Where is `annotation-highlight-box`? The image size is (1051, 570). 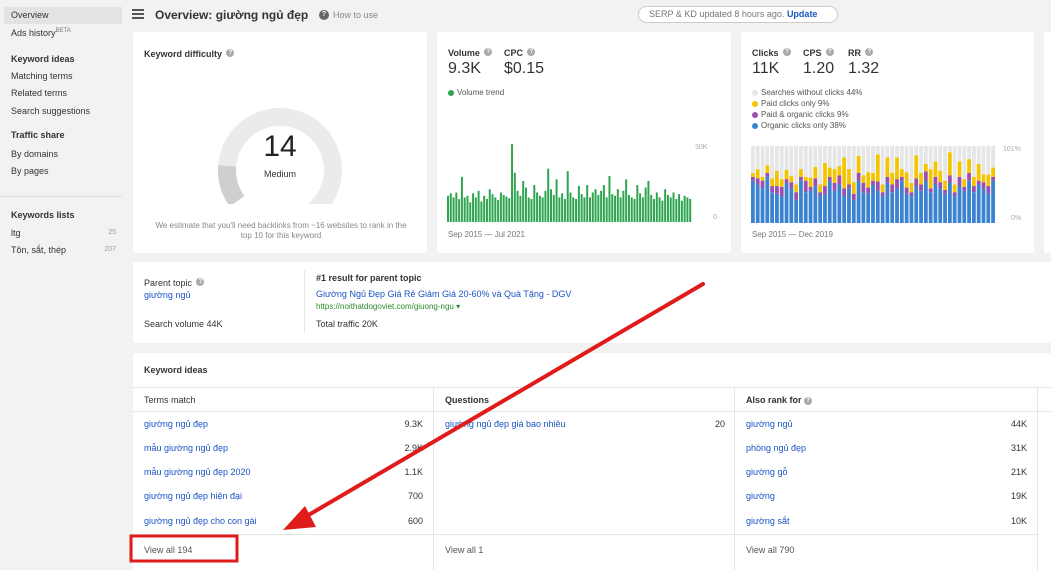 annotation-highlight-box is located at coordinates (184, 548).